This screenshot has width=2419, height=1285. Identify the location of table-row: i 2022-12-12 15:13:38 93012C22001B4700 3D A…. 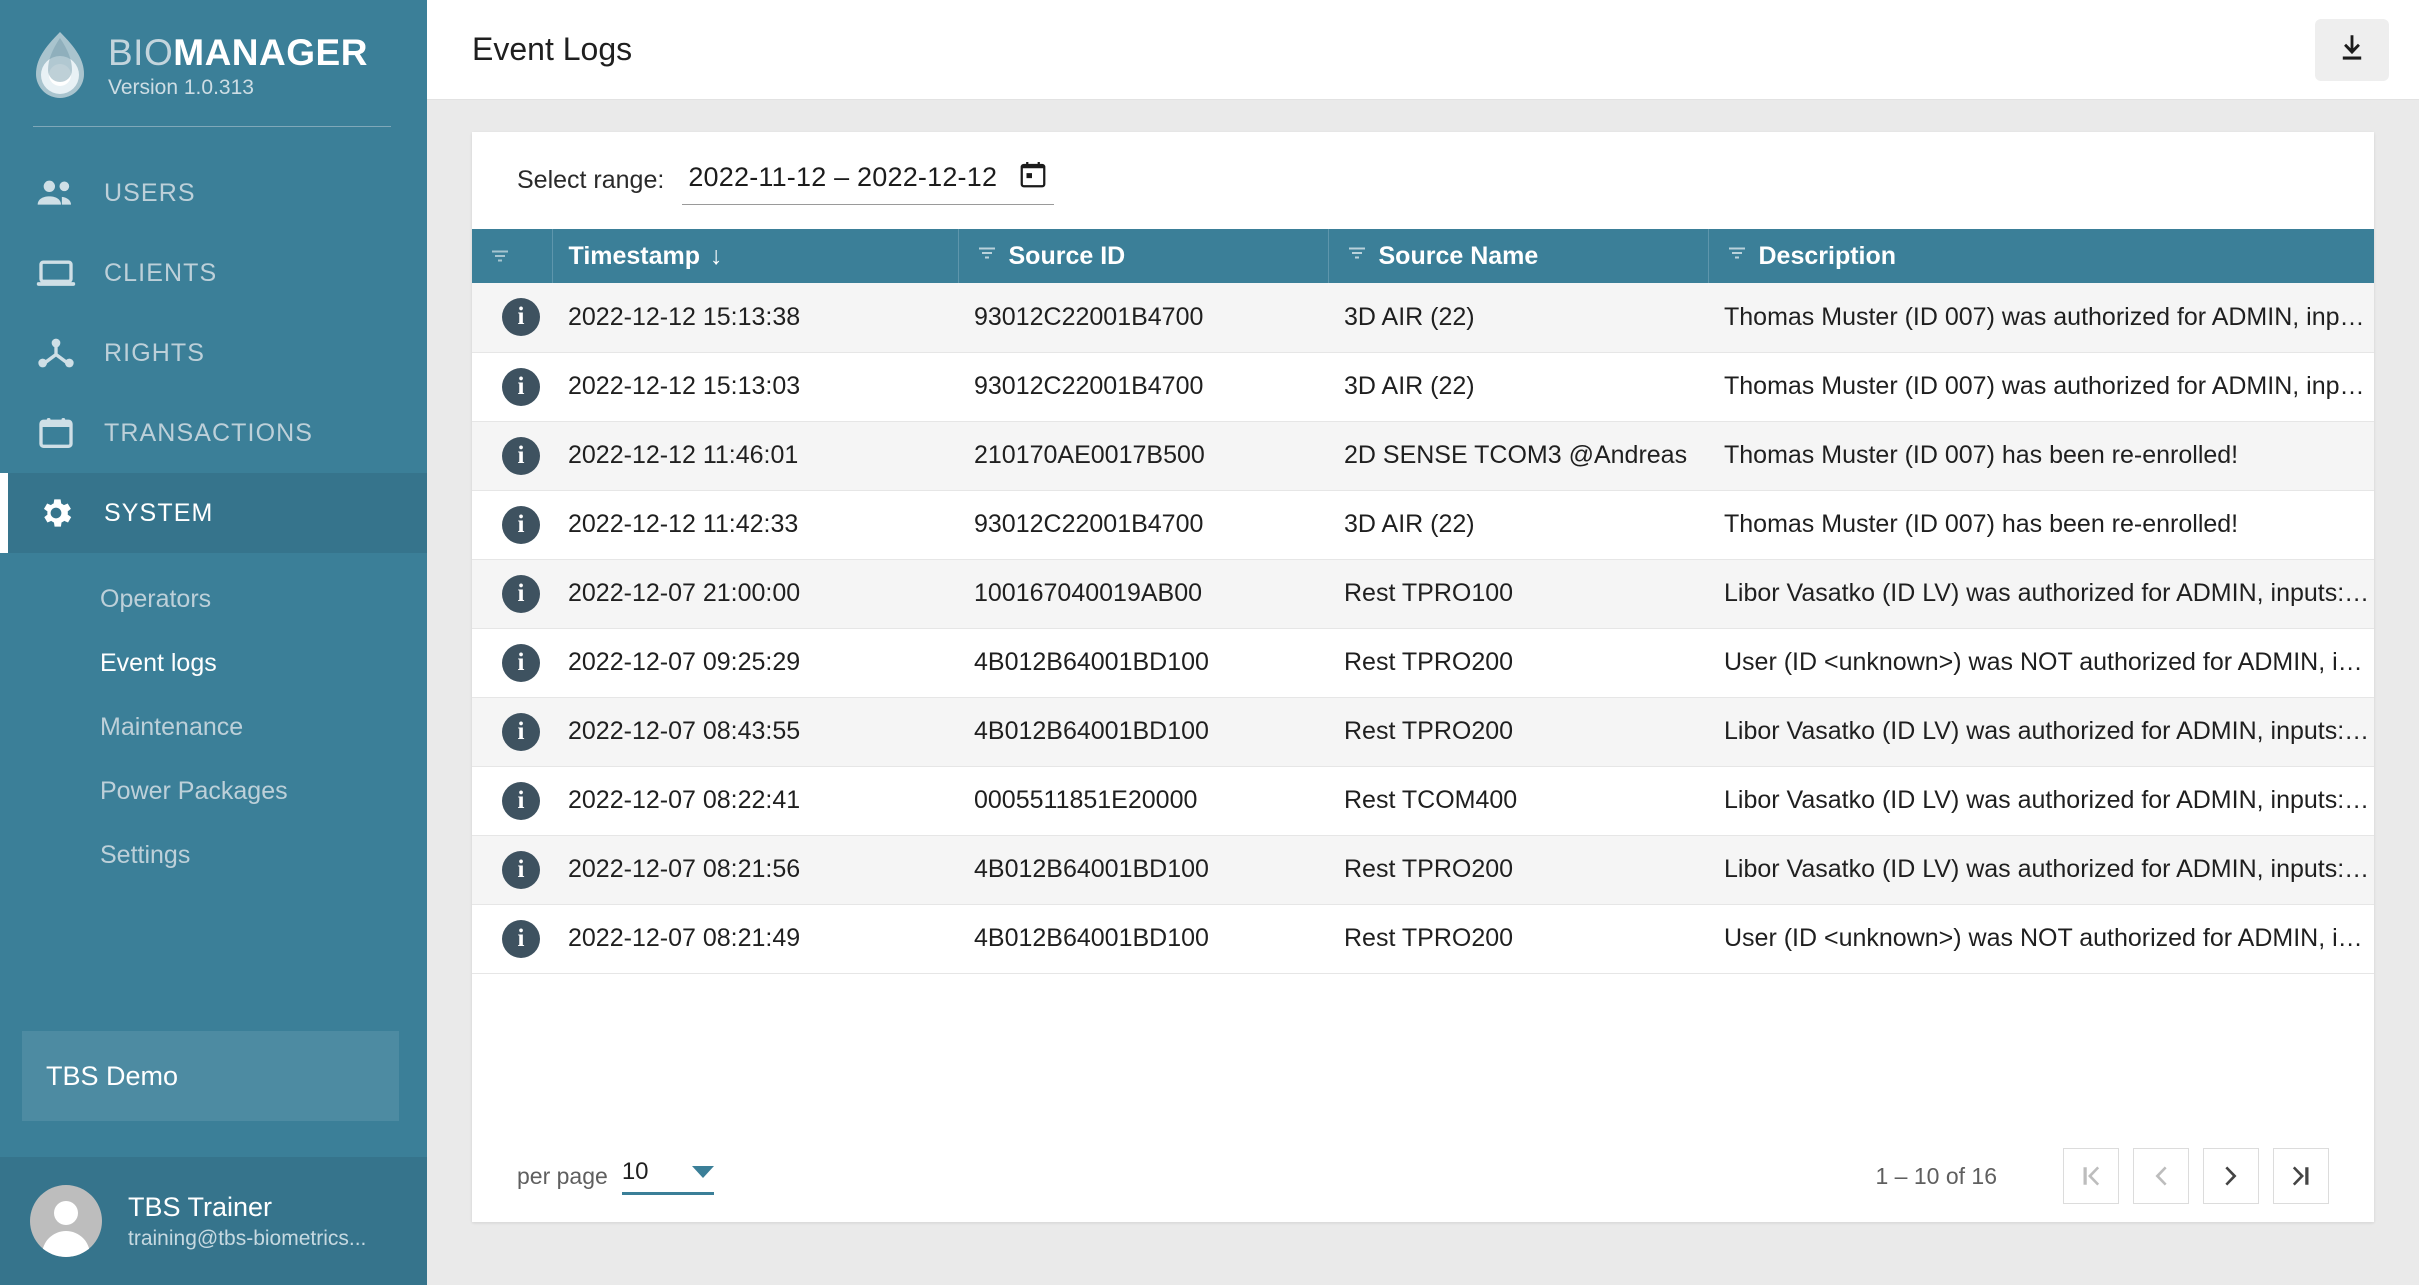
(1423, 318).